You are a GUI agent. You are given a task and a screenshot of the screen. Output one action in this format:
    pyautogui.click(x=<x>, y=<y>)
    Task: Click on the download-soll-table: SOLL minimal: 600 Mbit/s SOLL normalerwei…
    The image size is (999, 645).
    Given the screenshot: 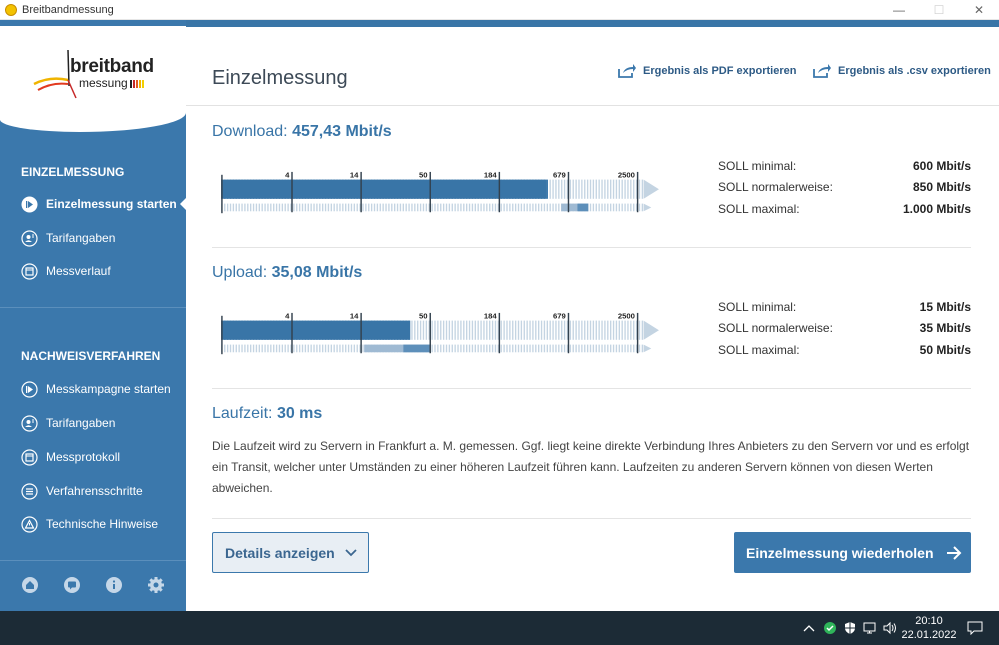 What is the action you would take?
    pyautogui.click(x=844, y=187)
    